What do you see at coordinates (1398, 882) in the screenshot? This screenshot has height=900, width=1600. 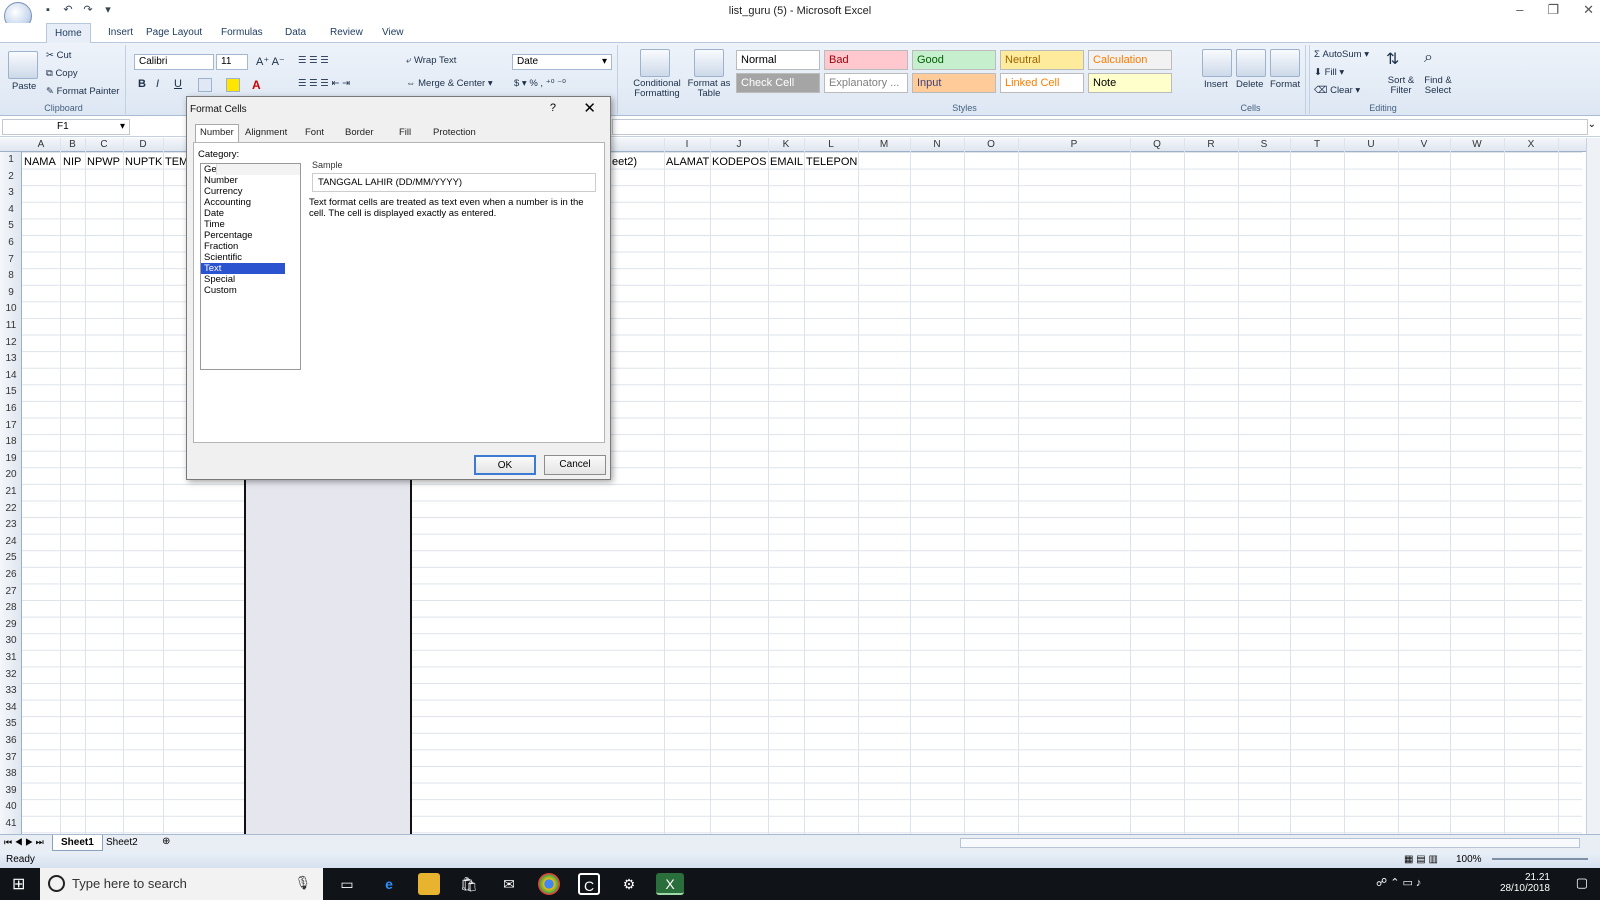 I see `tray-icons: ☍ ⌃ ▭ ♪` at bounding box center [1398, 882].